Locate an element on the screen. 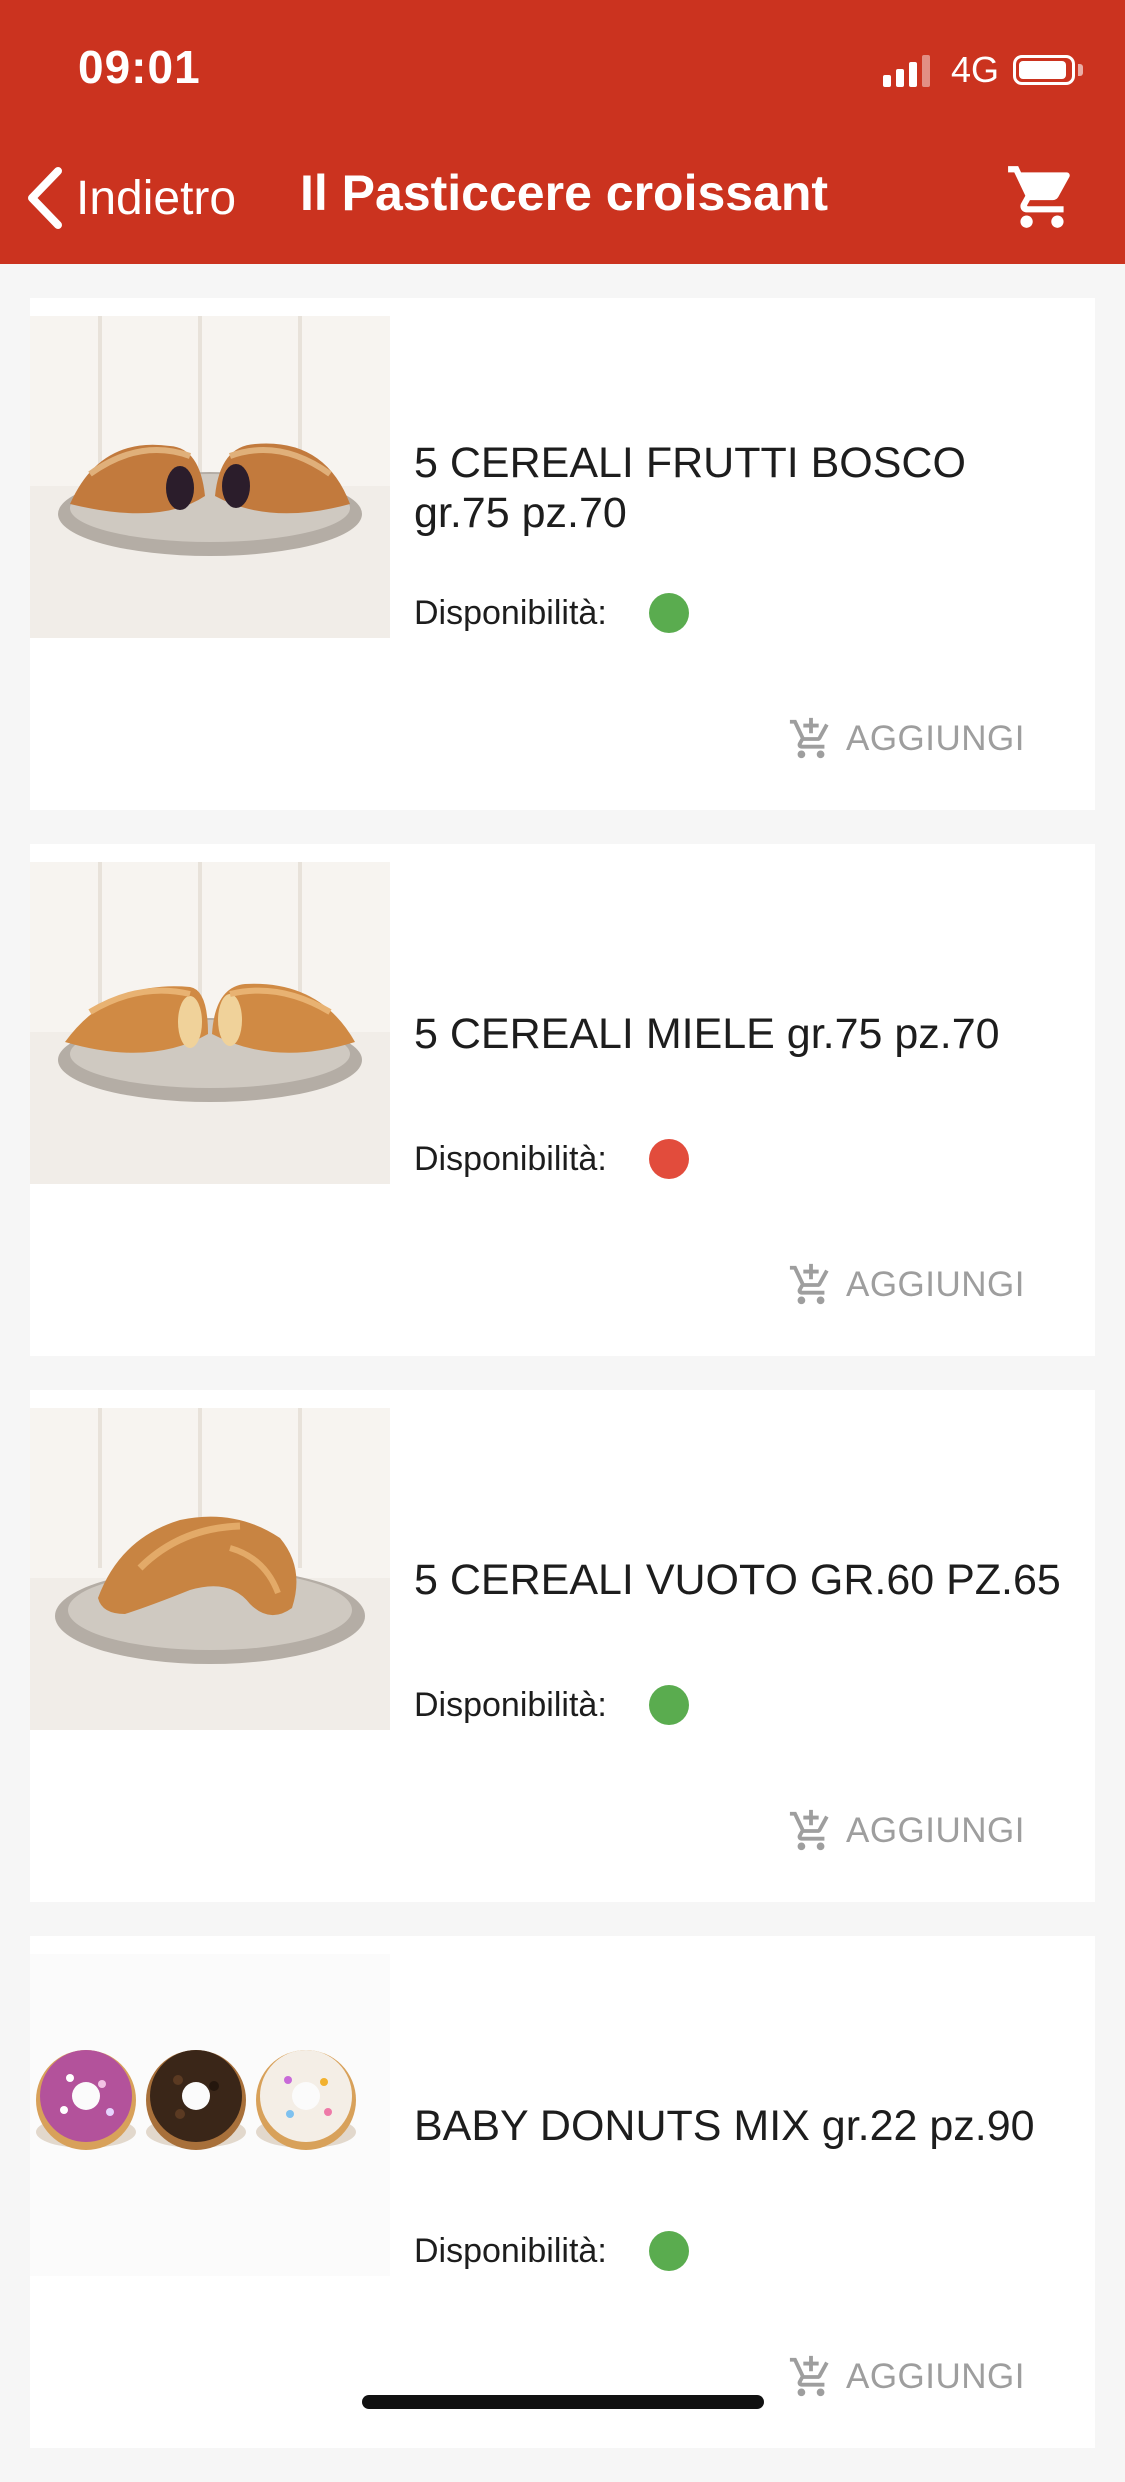  product-name: 5 CEREALI FRUTTI BOSCO gr.75 pz.70 is located at coordinates (690, 488).